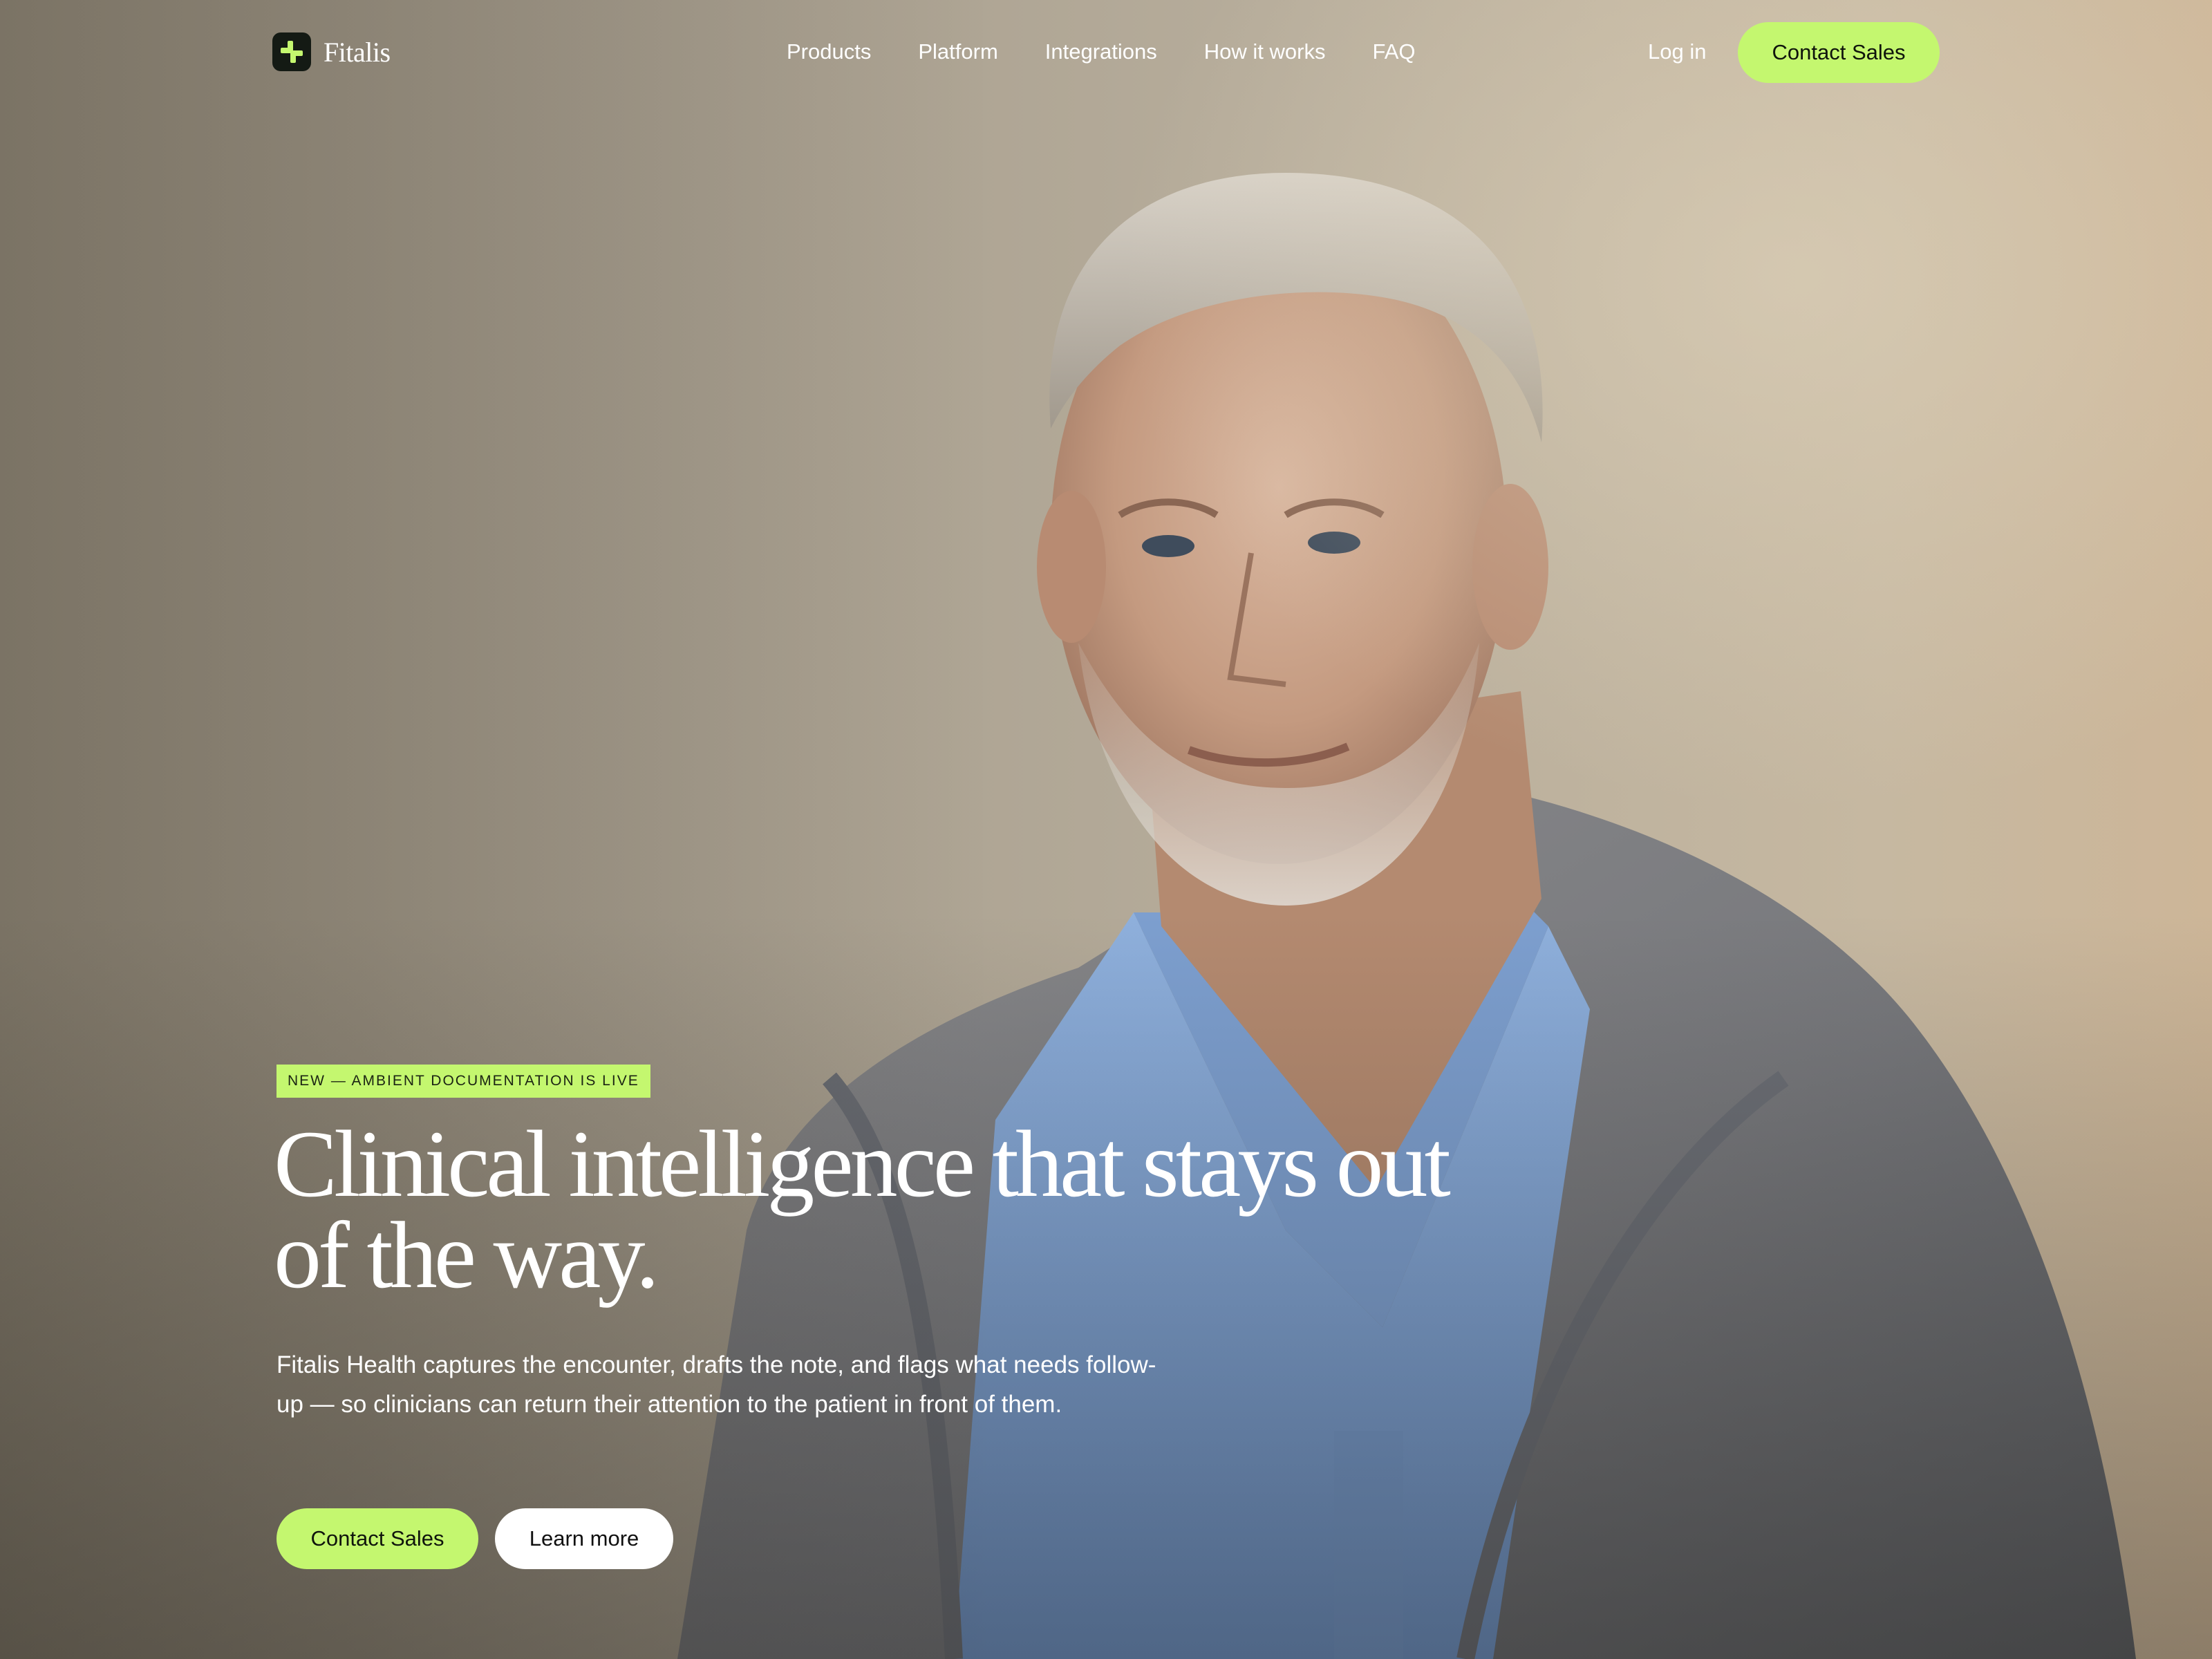  Describe the element at coordinates (957, 52) in the screenshot. I see `nav-link-platform: Platform` at that location.